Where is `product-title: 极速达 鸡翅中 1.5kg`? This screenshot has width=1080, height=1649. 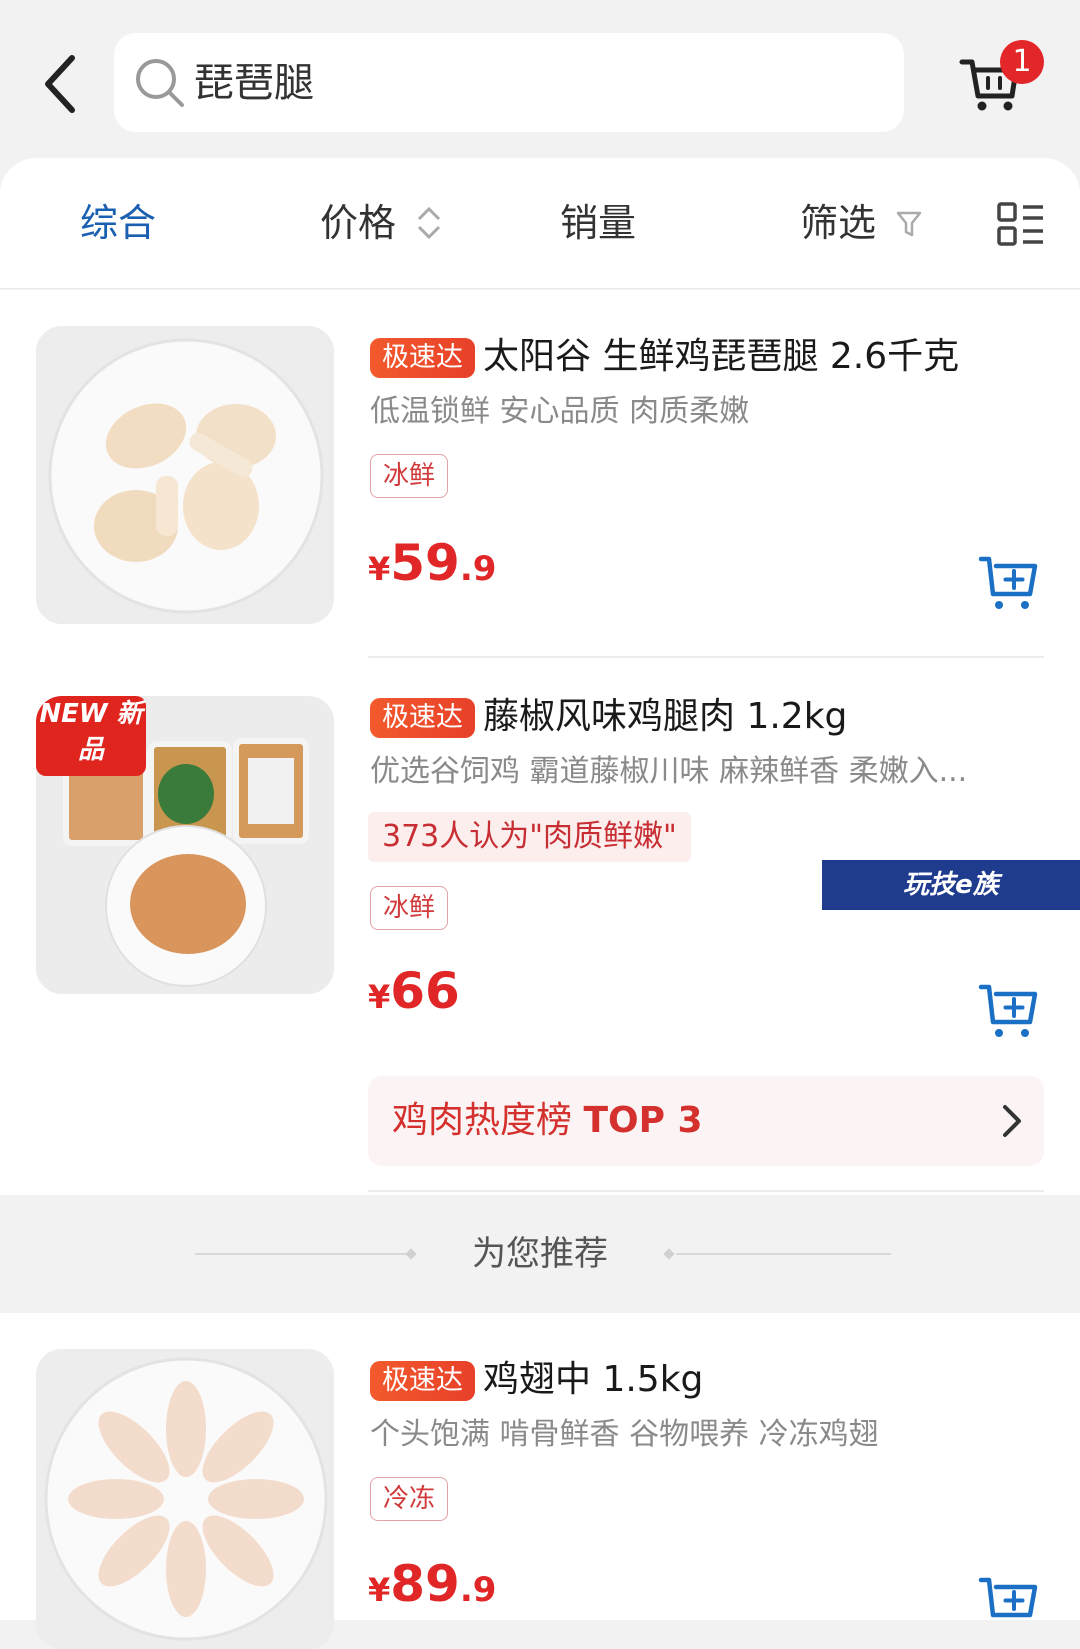 product-title: 极速达 鸡翅中 1.5kg is located at coordinates (536, 1380).